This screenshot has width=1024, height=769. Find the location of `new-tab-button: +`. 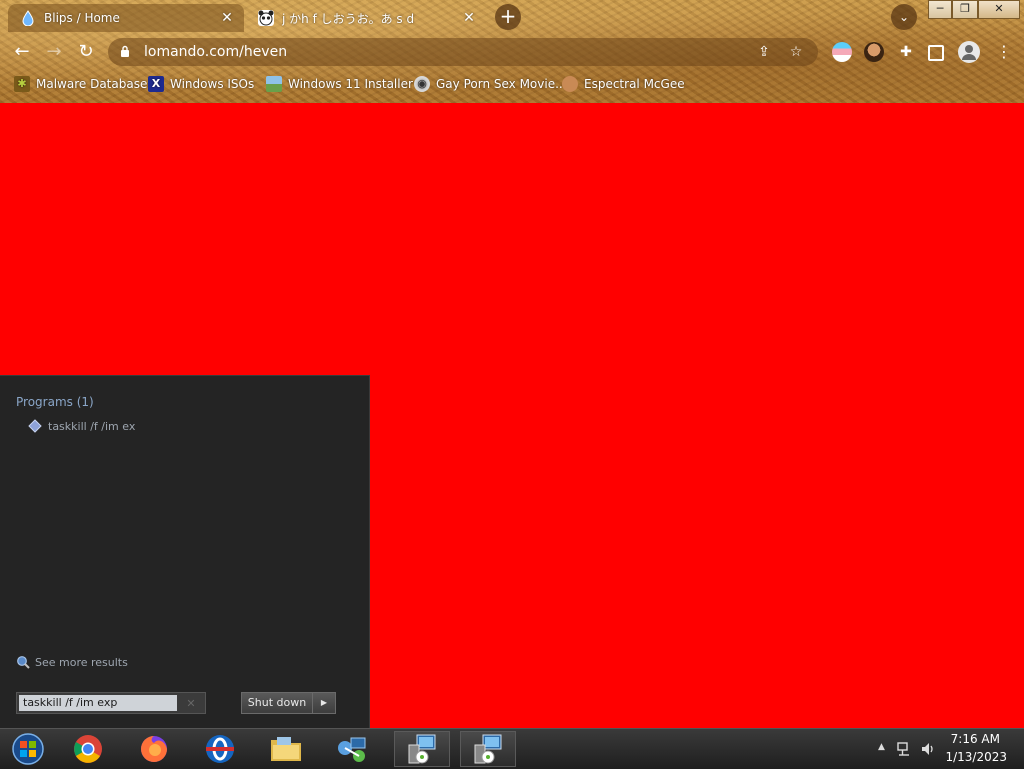

new-tab-button: + is located at coordinates (508, 17).